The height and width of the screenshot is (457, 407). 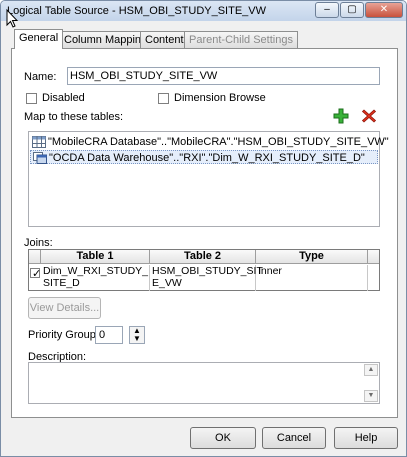 What do you see at coordinates (294, 438) in the screenshot?
I see `cancel-button: Cancel` at bounding box center [294, 438].